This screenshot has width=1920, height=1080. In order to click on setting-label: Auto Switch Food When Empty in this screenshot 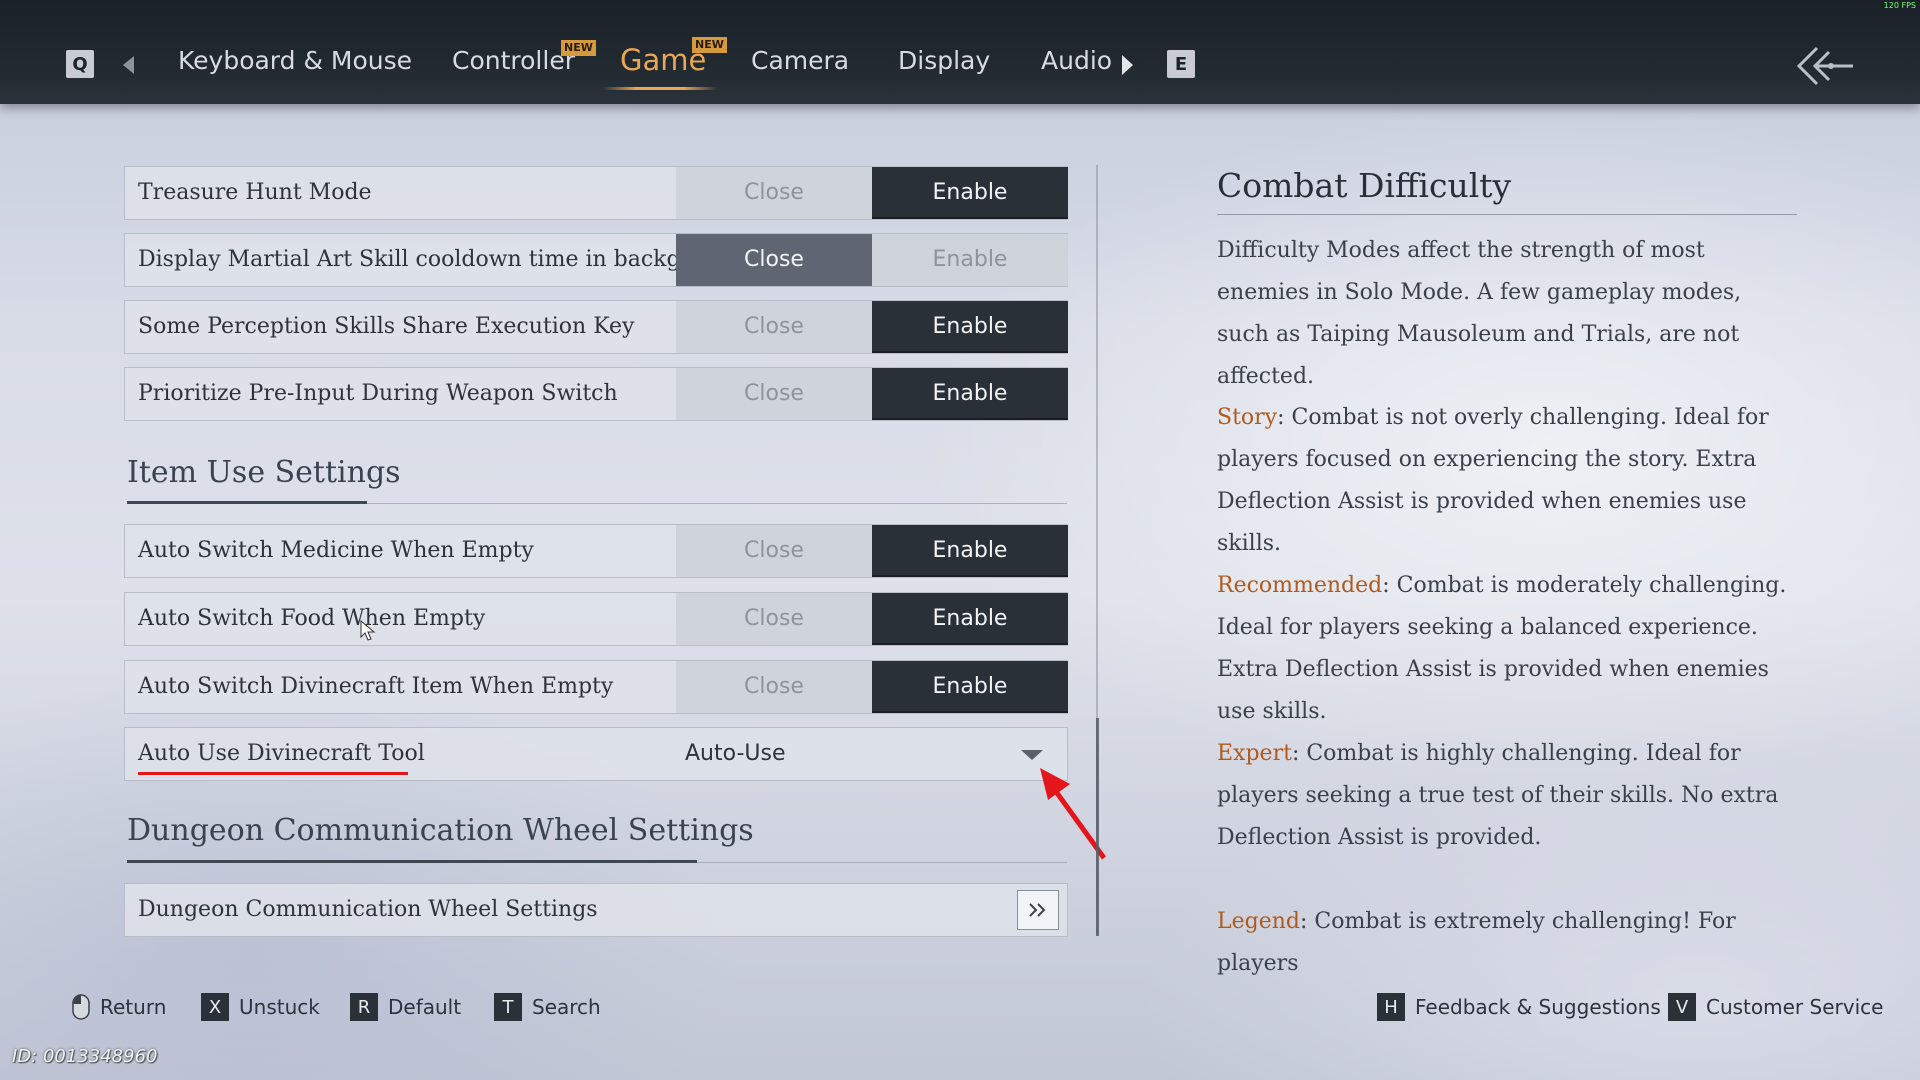, I will do `click(312, 618)`.